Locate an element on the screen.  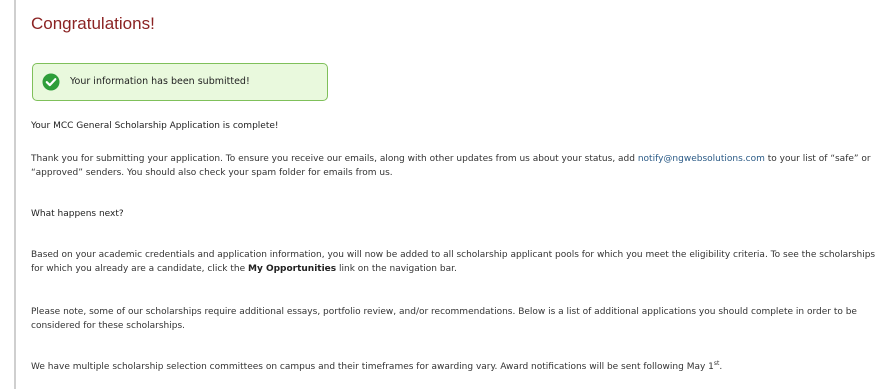
next-heading: What happens next? is located at coordinates (77, 214).